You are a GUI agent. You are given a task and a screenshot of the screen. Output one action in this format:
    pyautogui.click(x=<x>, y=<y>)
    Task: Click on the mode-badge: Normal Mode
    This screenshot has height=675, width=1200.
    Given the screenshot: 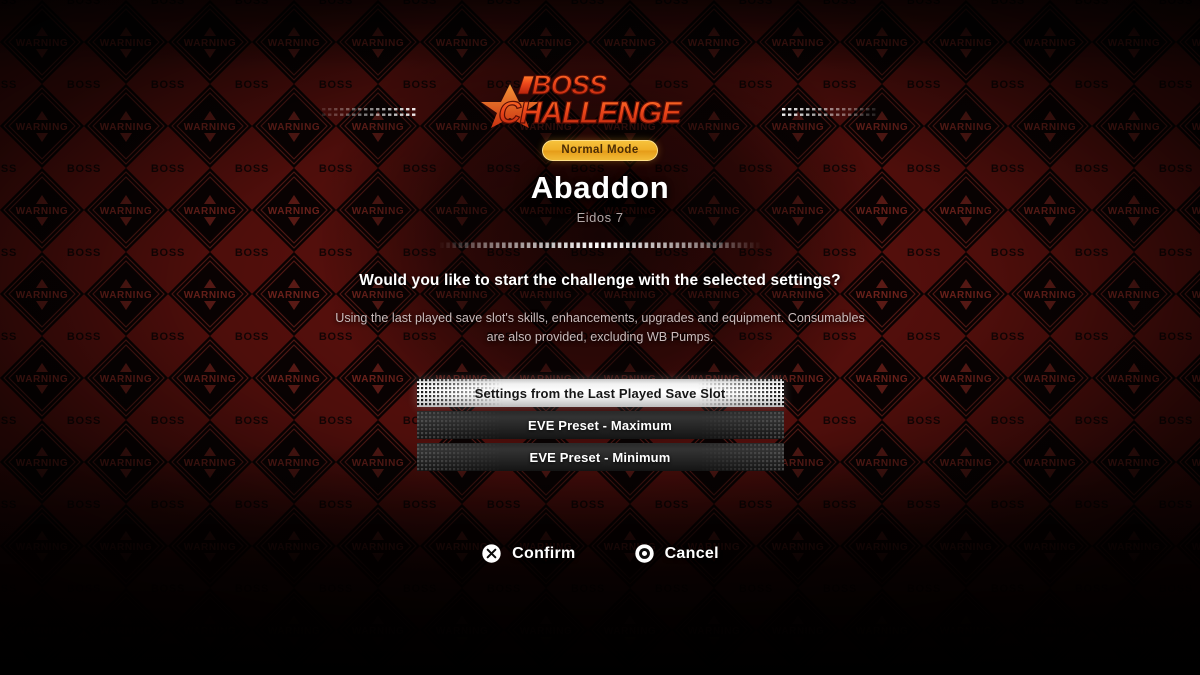 What is the action you would take?
    pyautogui.click(x=600, y=150)
    